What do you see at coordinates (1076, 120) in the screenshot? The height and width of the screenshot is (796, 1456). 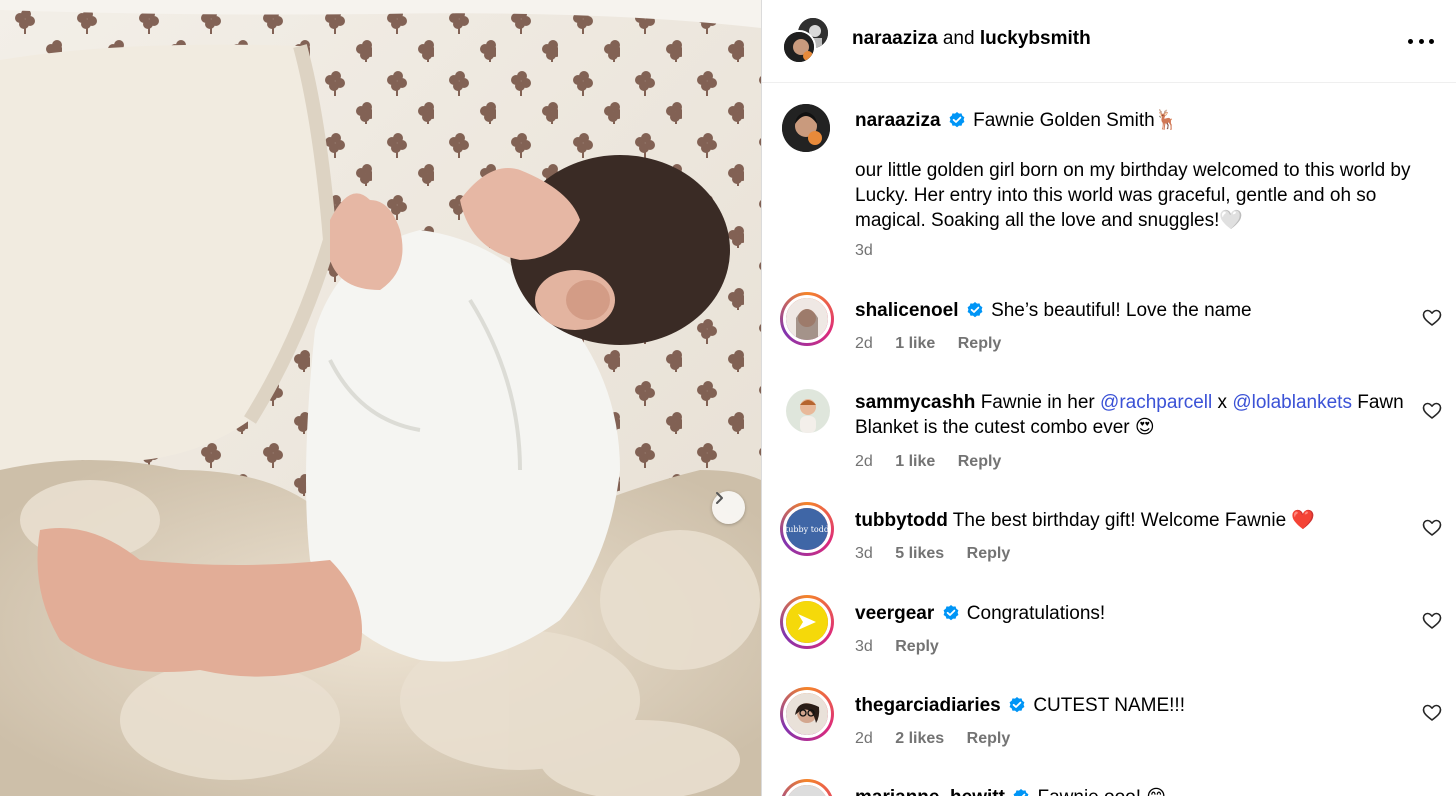 I see `caption-title-text: Fawnie Golden Smith🦌` at bounding box center [1076, 120].